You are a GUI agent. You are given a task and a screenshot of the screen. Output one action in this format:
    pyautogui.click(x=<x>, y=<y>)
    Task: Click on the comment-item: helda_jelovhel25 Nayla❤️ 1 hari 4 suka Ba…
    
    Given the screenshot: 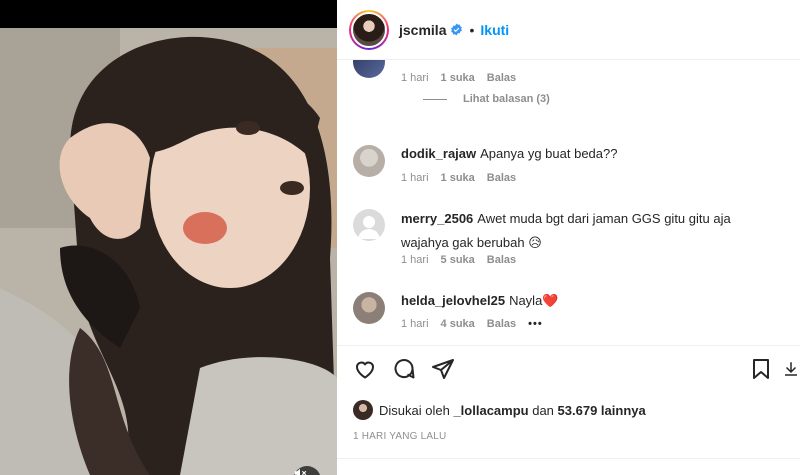 What is the action you would take?
    pyautogui.click(x=573, y=317)
    